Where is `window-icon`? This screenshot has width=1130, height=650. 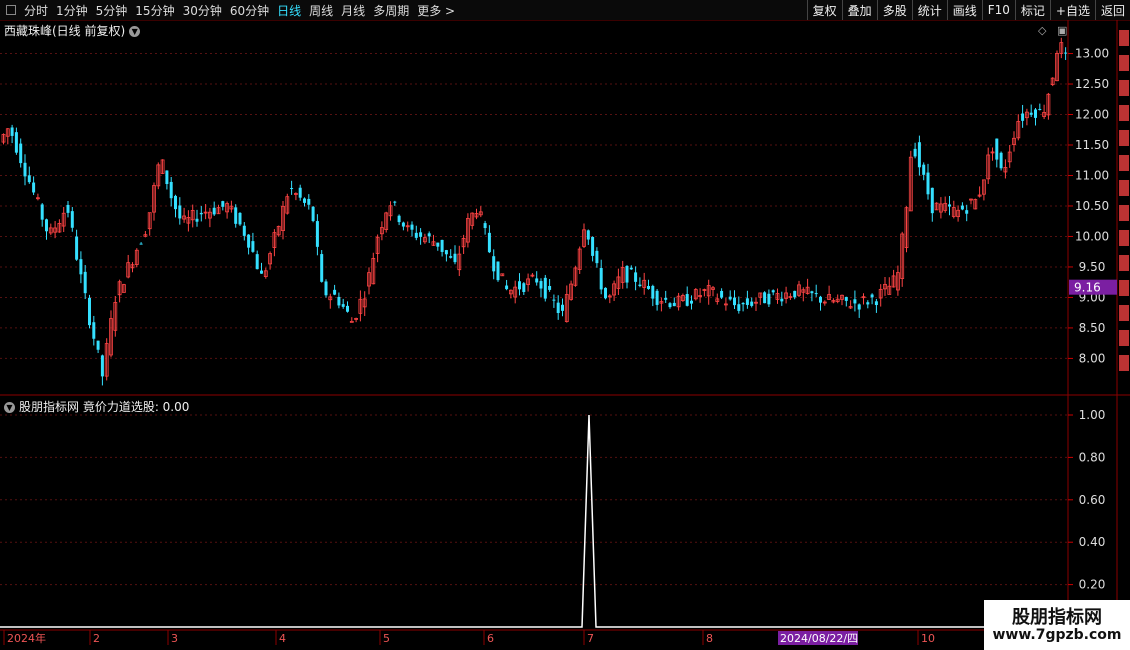 window-icon is located at coordinates (11, 10).